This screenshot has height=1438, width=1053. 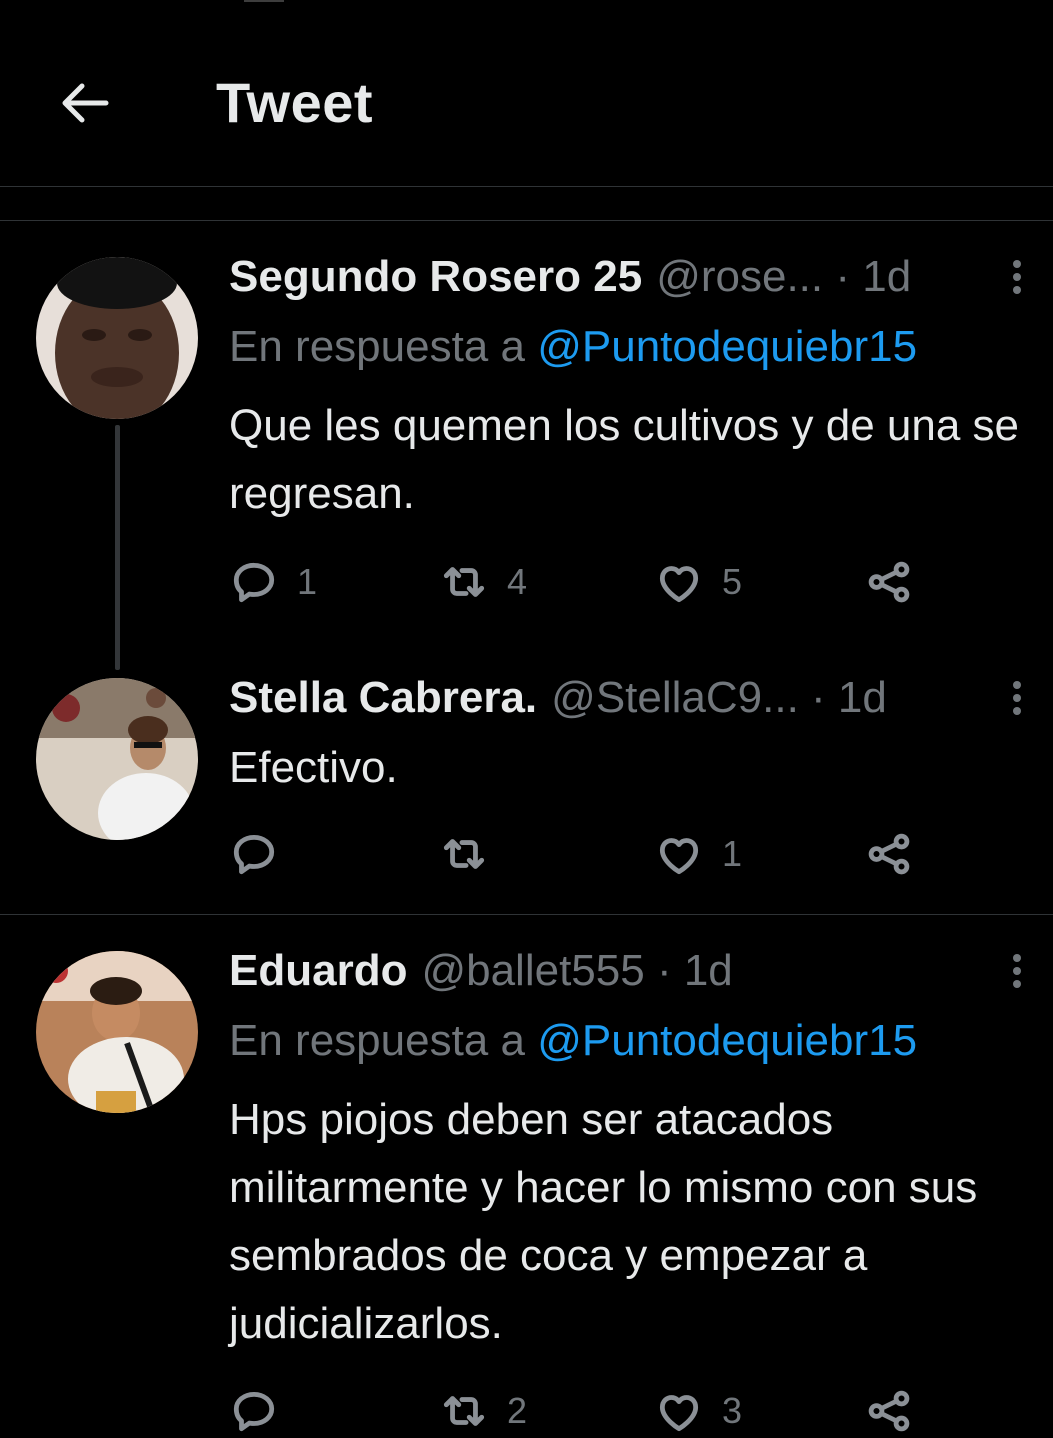 I want to click on reply-button: 1, so click(x=273, y=582).